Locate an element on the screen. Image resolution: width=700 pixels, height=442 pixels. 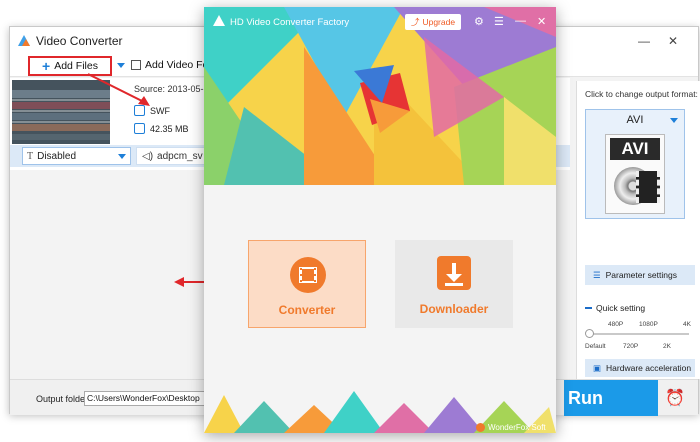
brand-footer: WonderFox Soft is located at coordinates (511, 427).